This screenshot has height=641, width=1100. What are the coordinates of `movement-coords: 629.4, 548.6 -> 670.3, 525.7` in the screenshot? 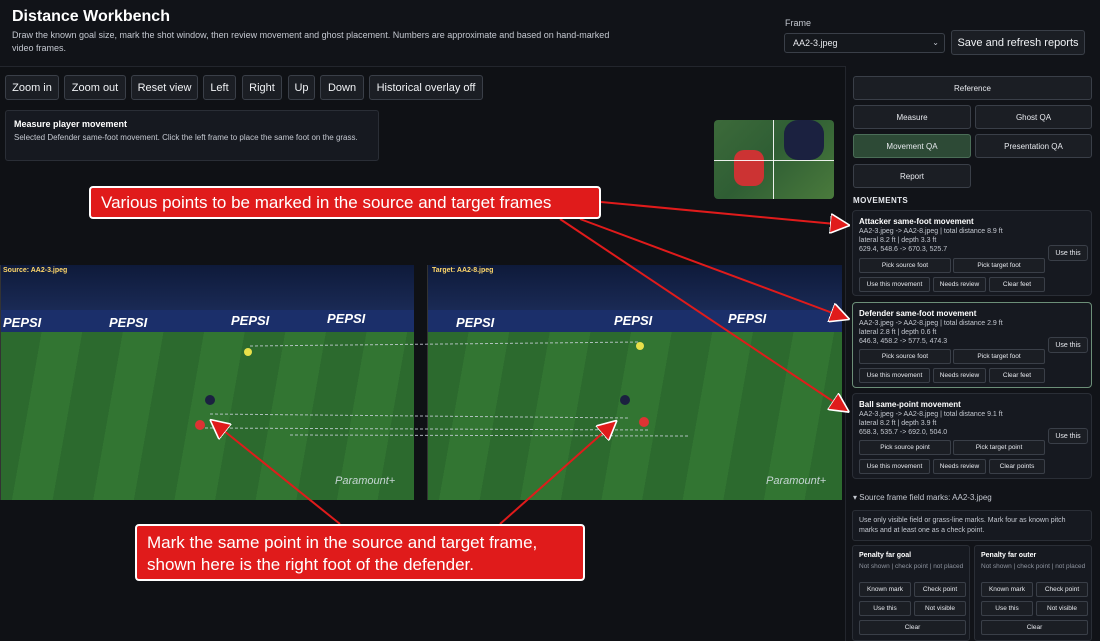 It's located at (903, 249).